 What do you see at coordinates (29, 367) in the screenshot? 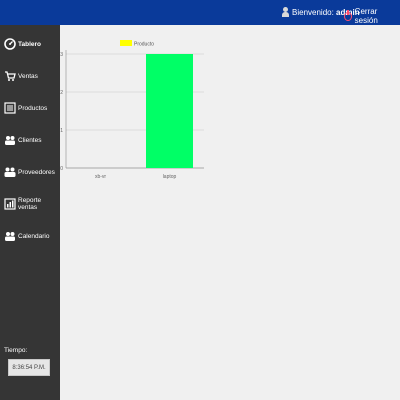
I see `clock-display: 8:36:54 P.M.` at bounding box center [29, 367].